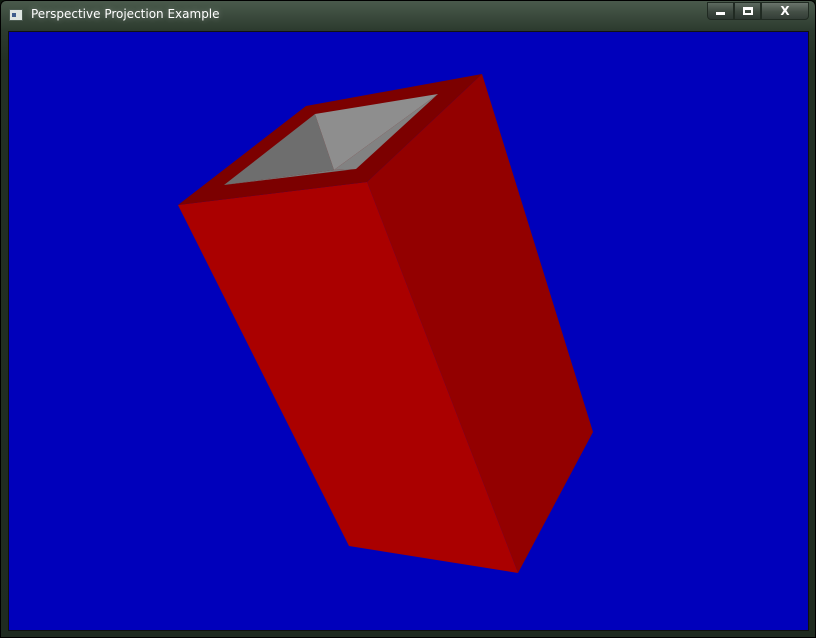 The image size is (816, 638). Describe the element at coordinates (125, 14) in the screenshot. I see `window-title: Perspective Projection Example` at that location.